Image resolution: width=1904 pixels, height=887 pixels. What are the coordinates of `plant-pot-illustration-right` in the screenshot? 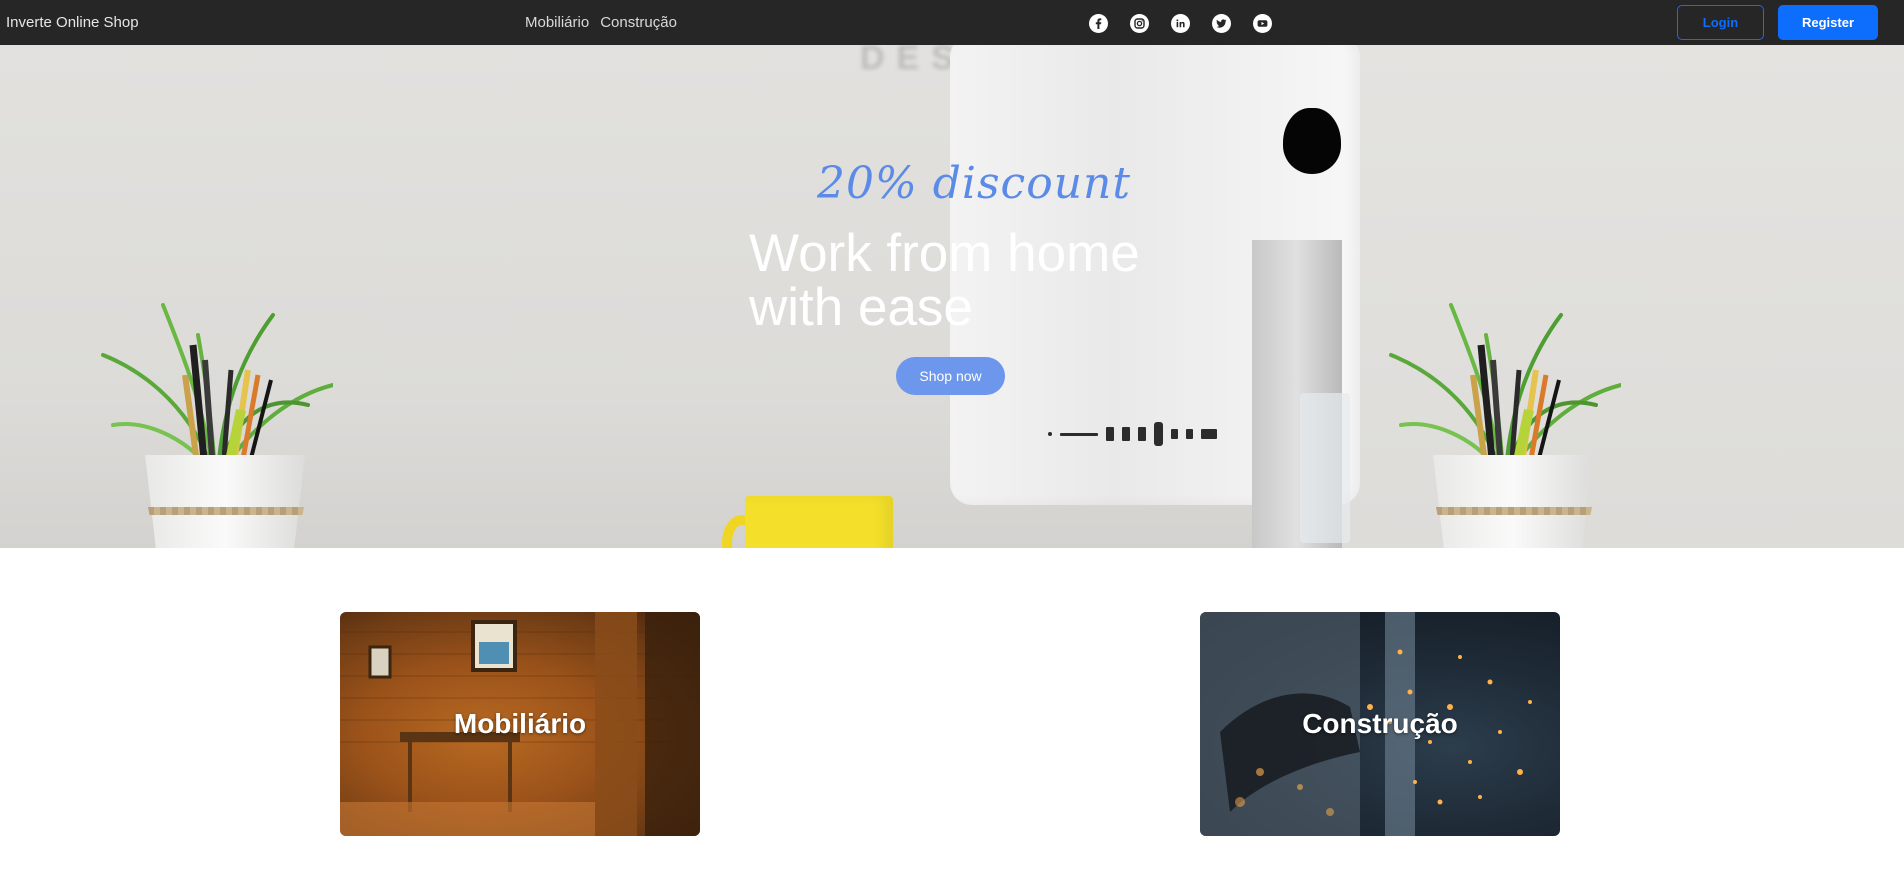 It's located at (1501, 396).